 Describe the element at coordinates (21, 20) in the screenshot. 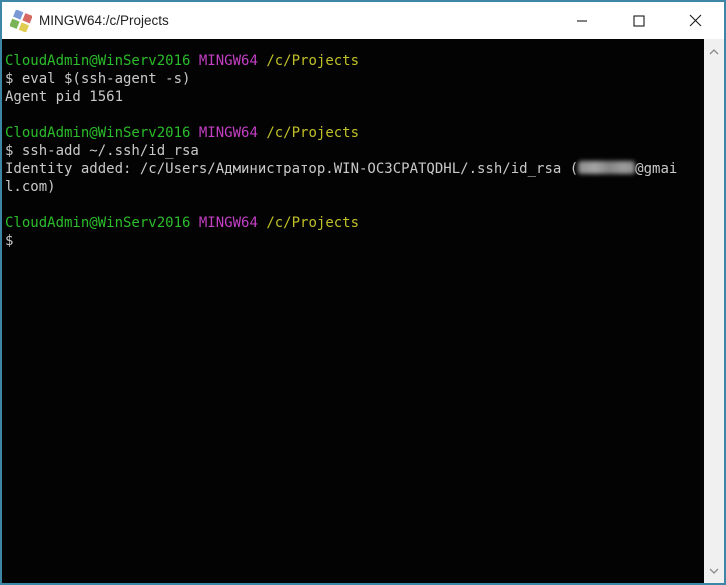

I see `msys-diamond-icon` at that location.